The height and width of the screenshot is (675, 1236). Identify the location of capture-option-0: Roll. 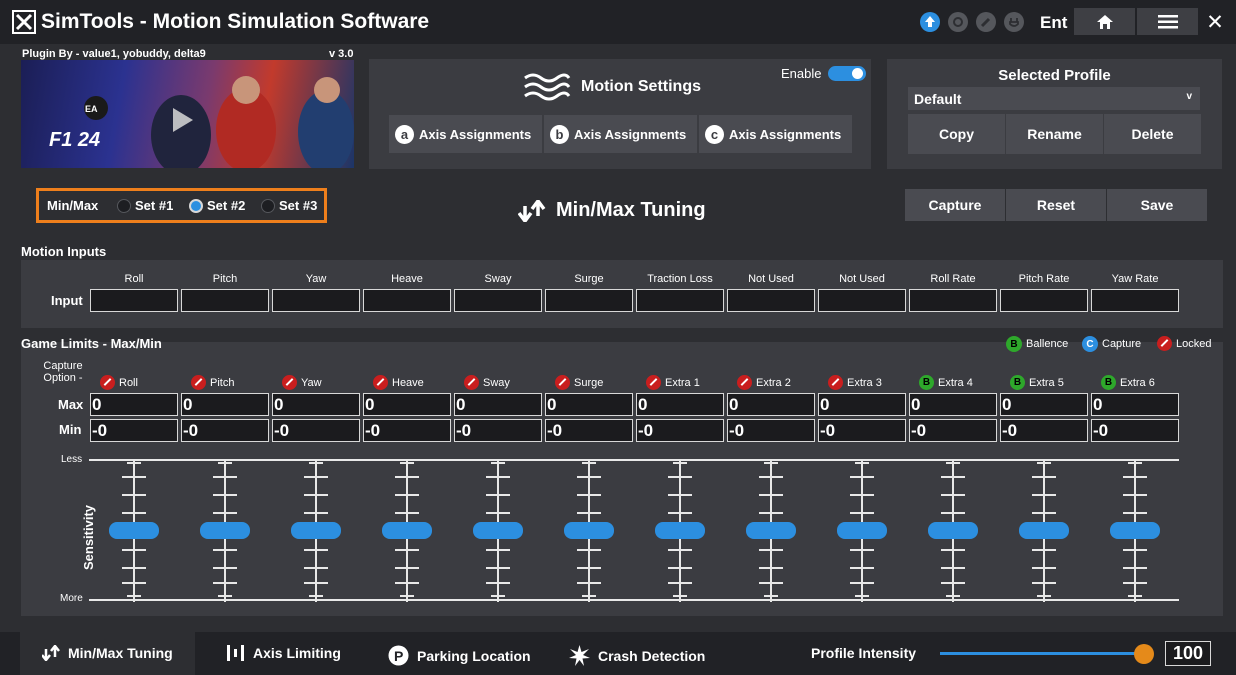
(119, 382).